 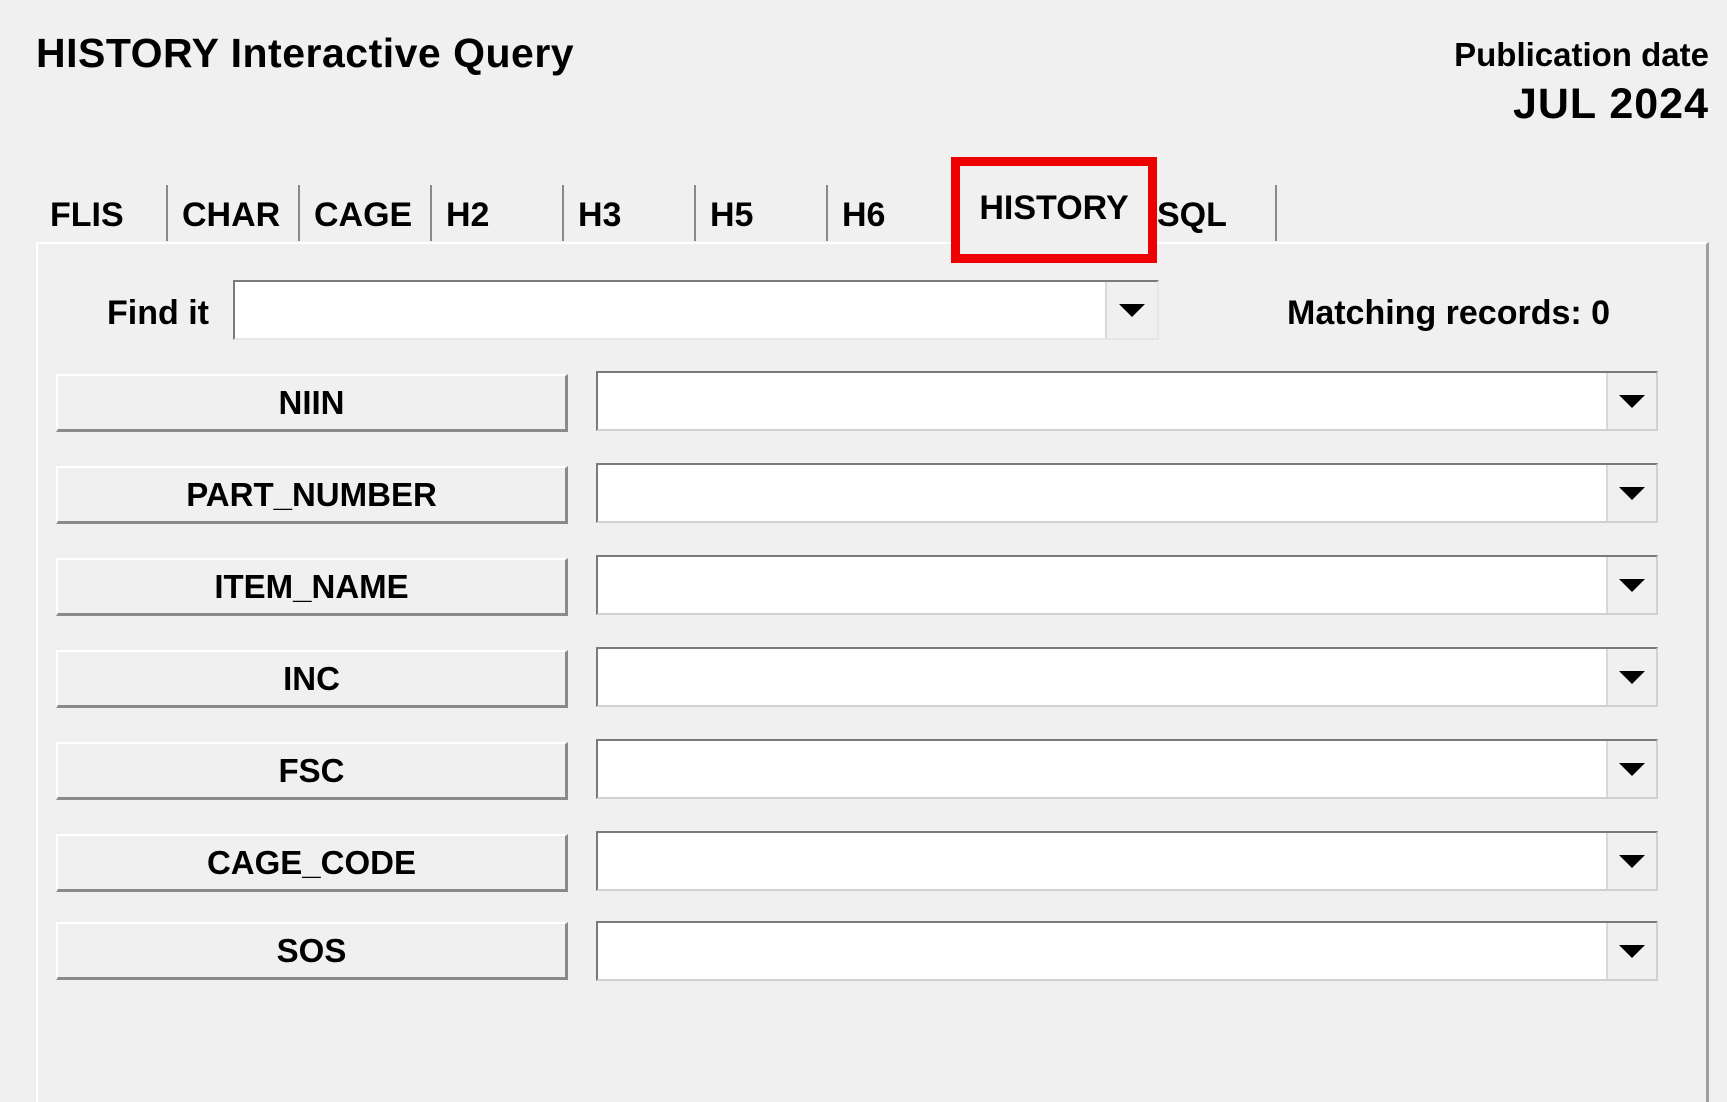 I want to click on tab-flis: FLIS, so click(x=102, y=213).